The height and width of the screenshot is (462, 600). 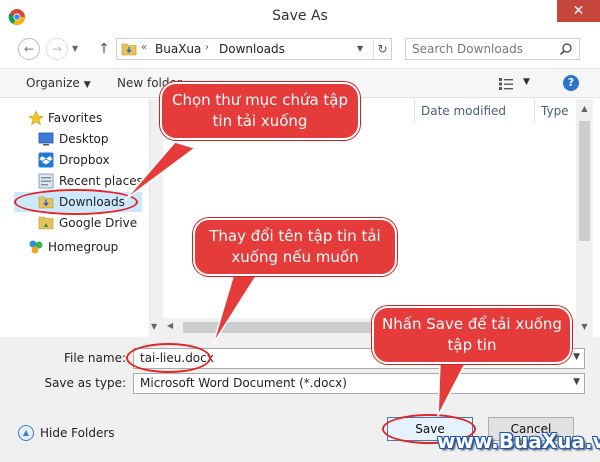 I want to click on scroll-left-icon: ◀, so click(x=170, y=325).